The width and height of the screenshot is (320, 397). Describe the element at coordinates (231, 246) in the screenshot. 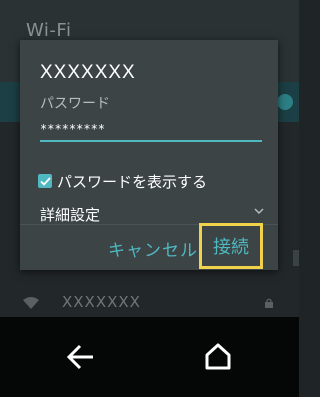

I see `connect-button: 接続` at that location.